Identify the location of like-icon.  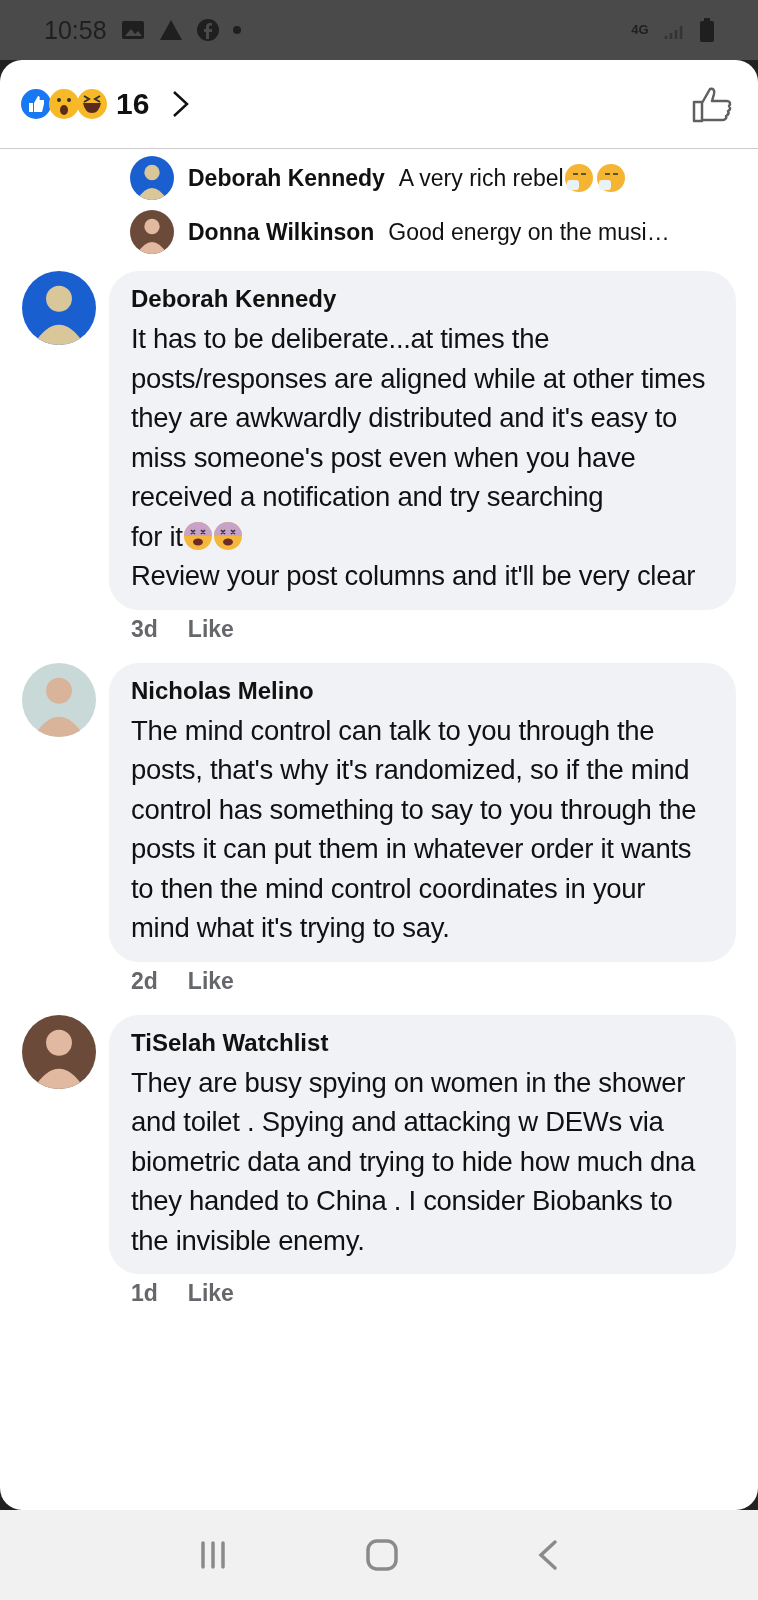
(712, 104).